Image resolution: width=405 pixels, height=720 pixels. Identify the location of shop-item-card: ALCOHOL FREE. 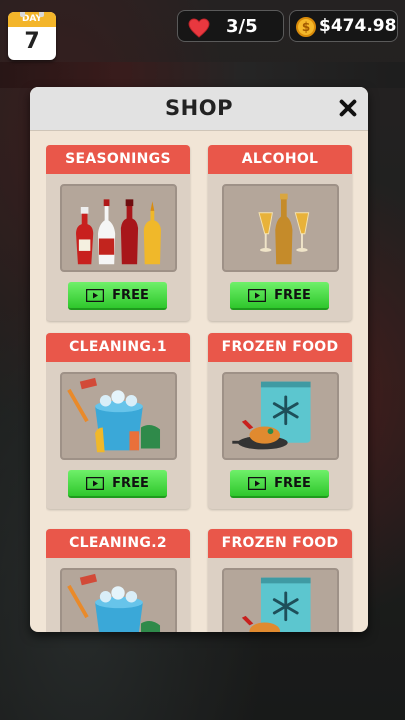
(280, 233).